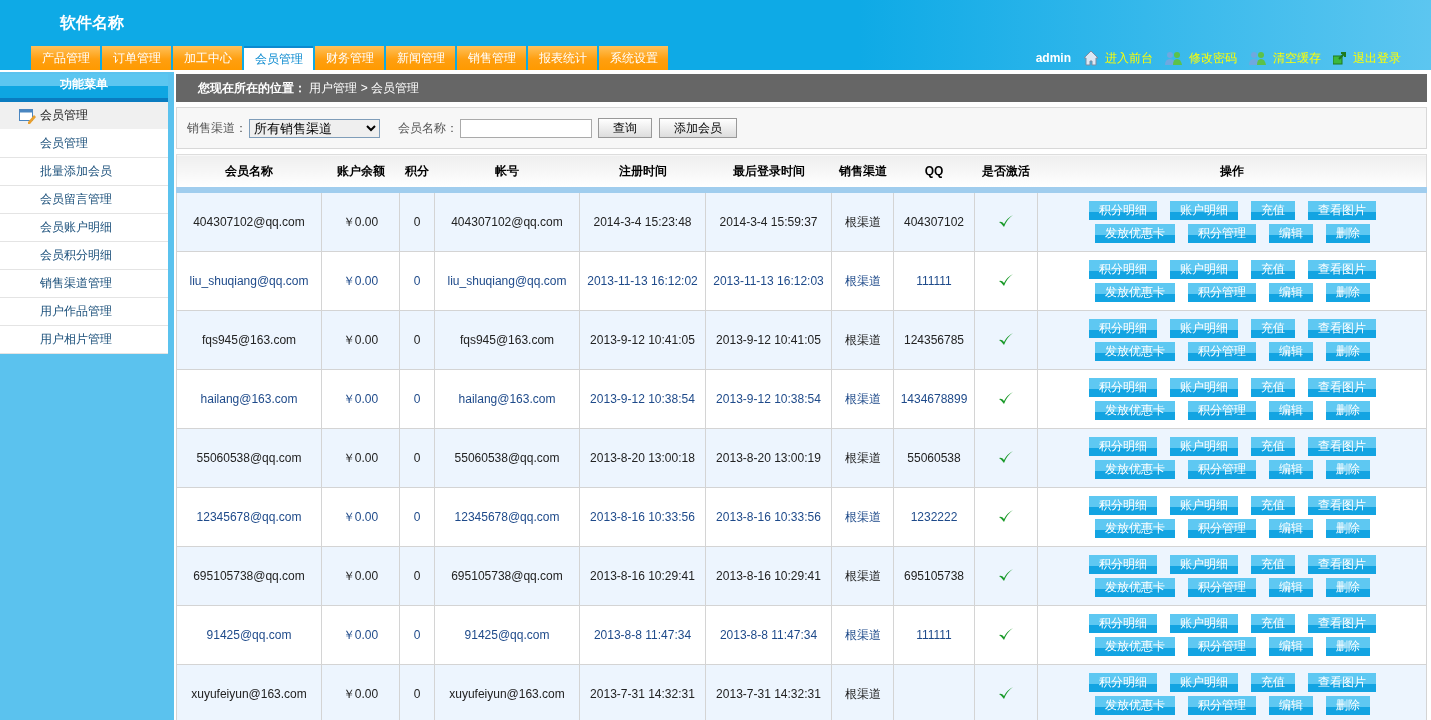 The height and width of the screenshot is (720, 1431). Describe the element at coordinates (136, 58) in the screenshot. I see `nav-tab: 订单管理` at that location.